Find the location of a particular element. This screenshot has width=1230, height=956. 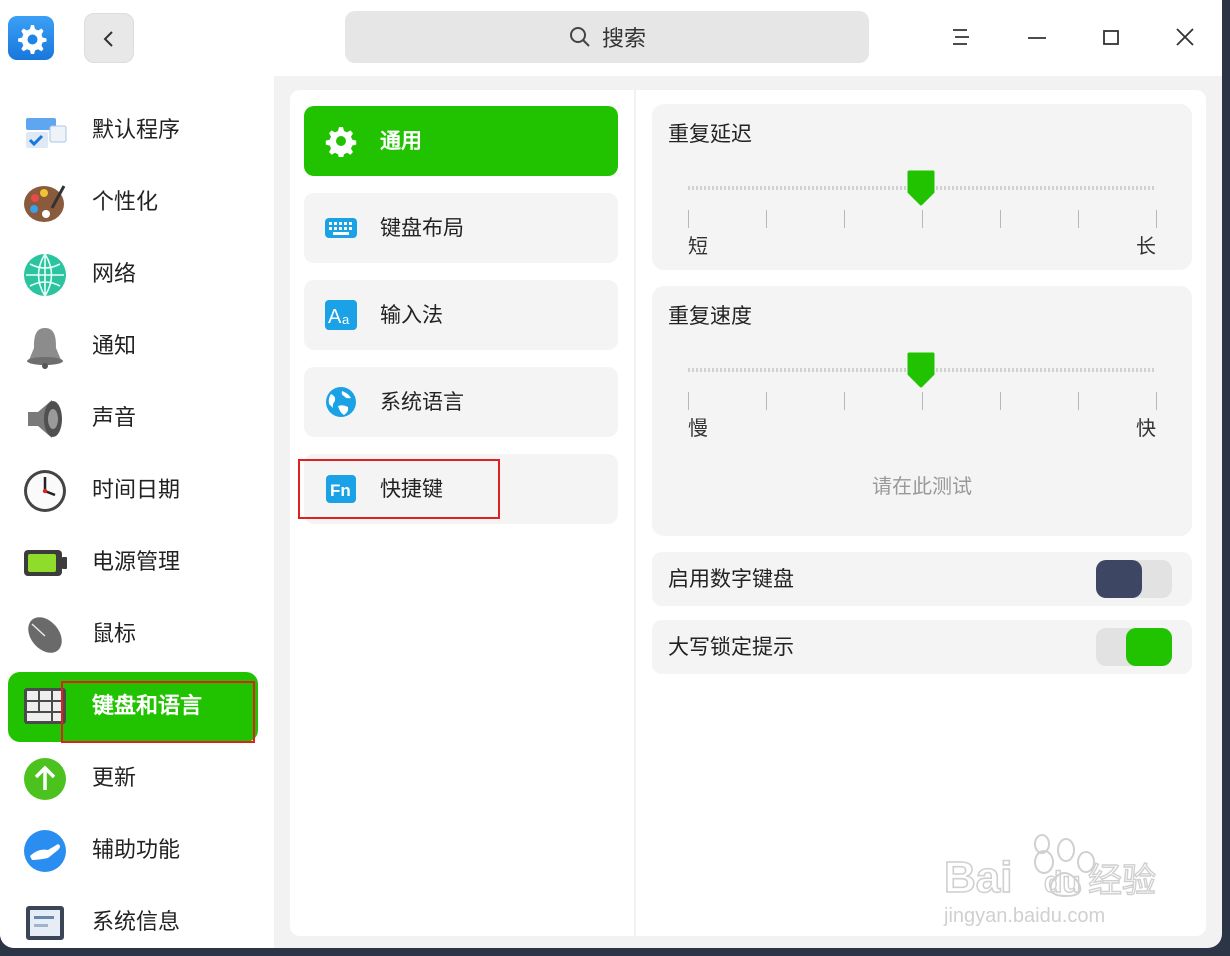

sidebar-item-power: 电源管理 is located at coordinates (133, 563).